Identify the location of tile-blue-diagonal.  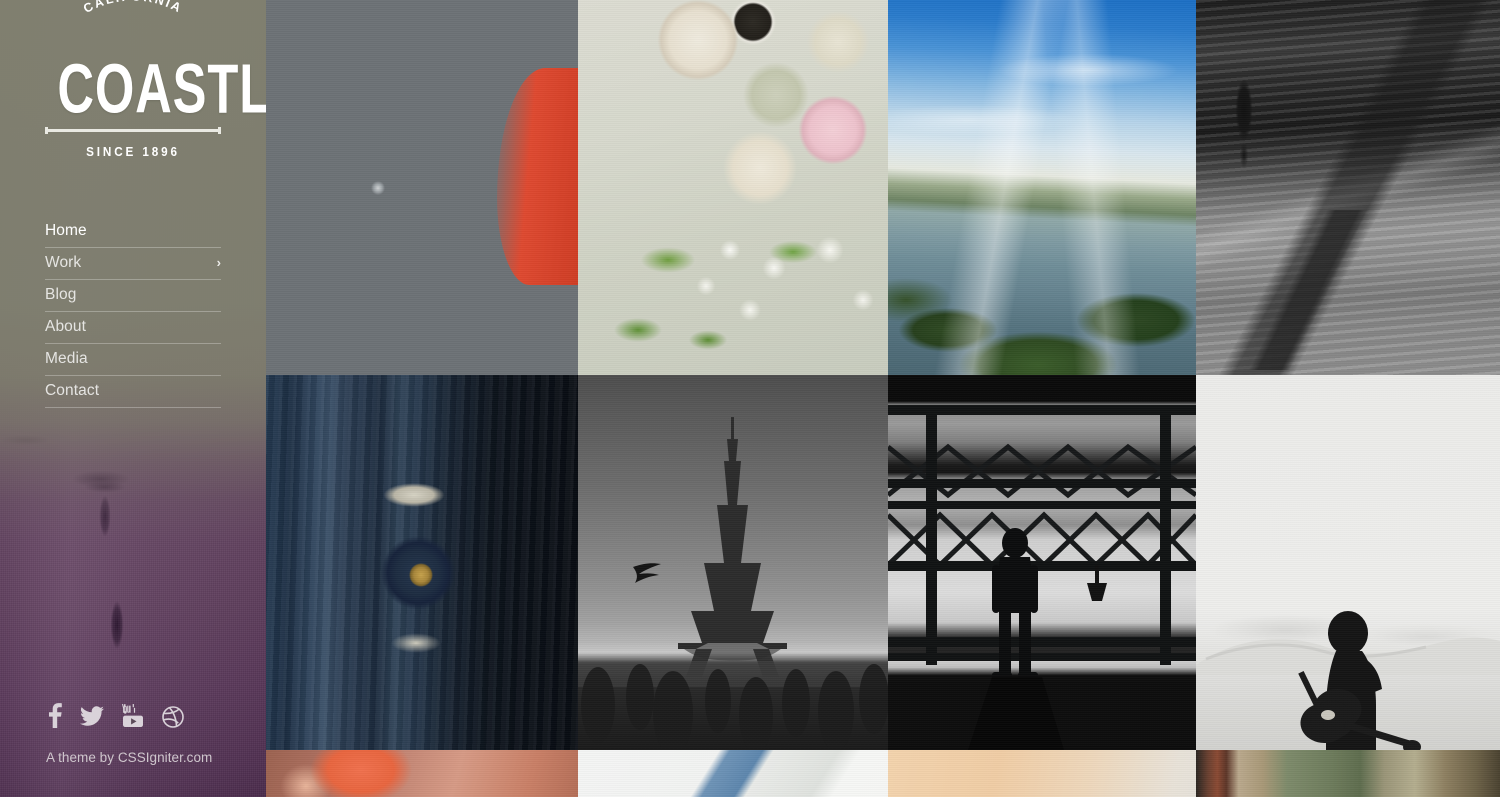
(733, 773).